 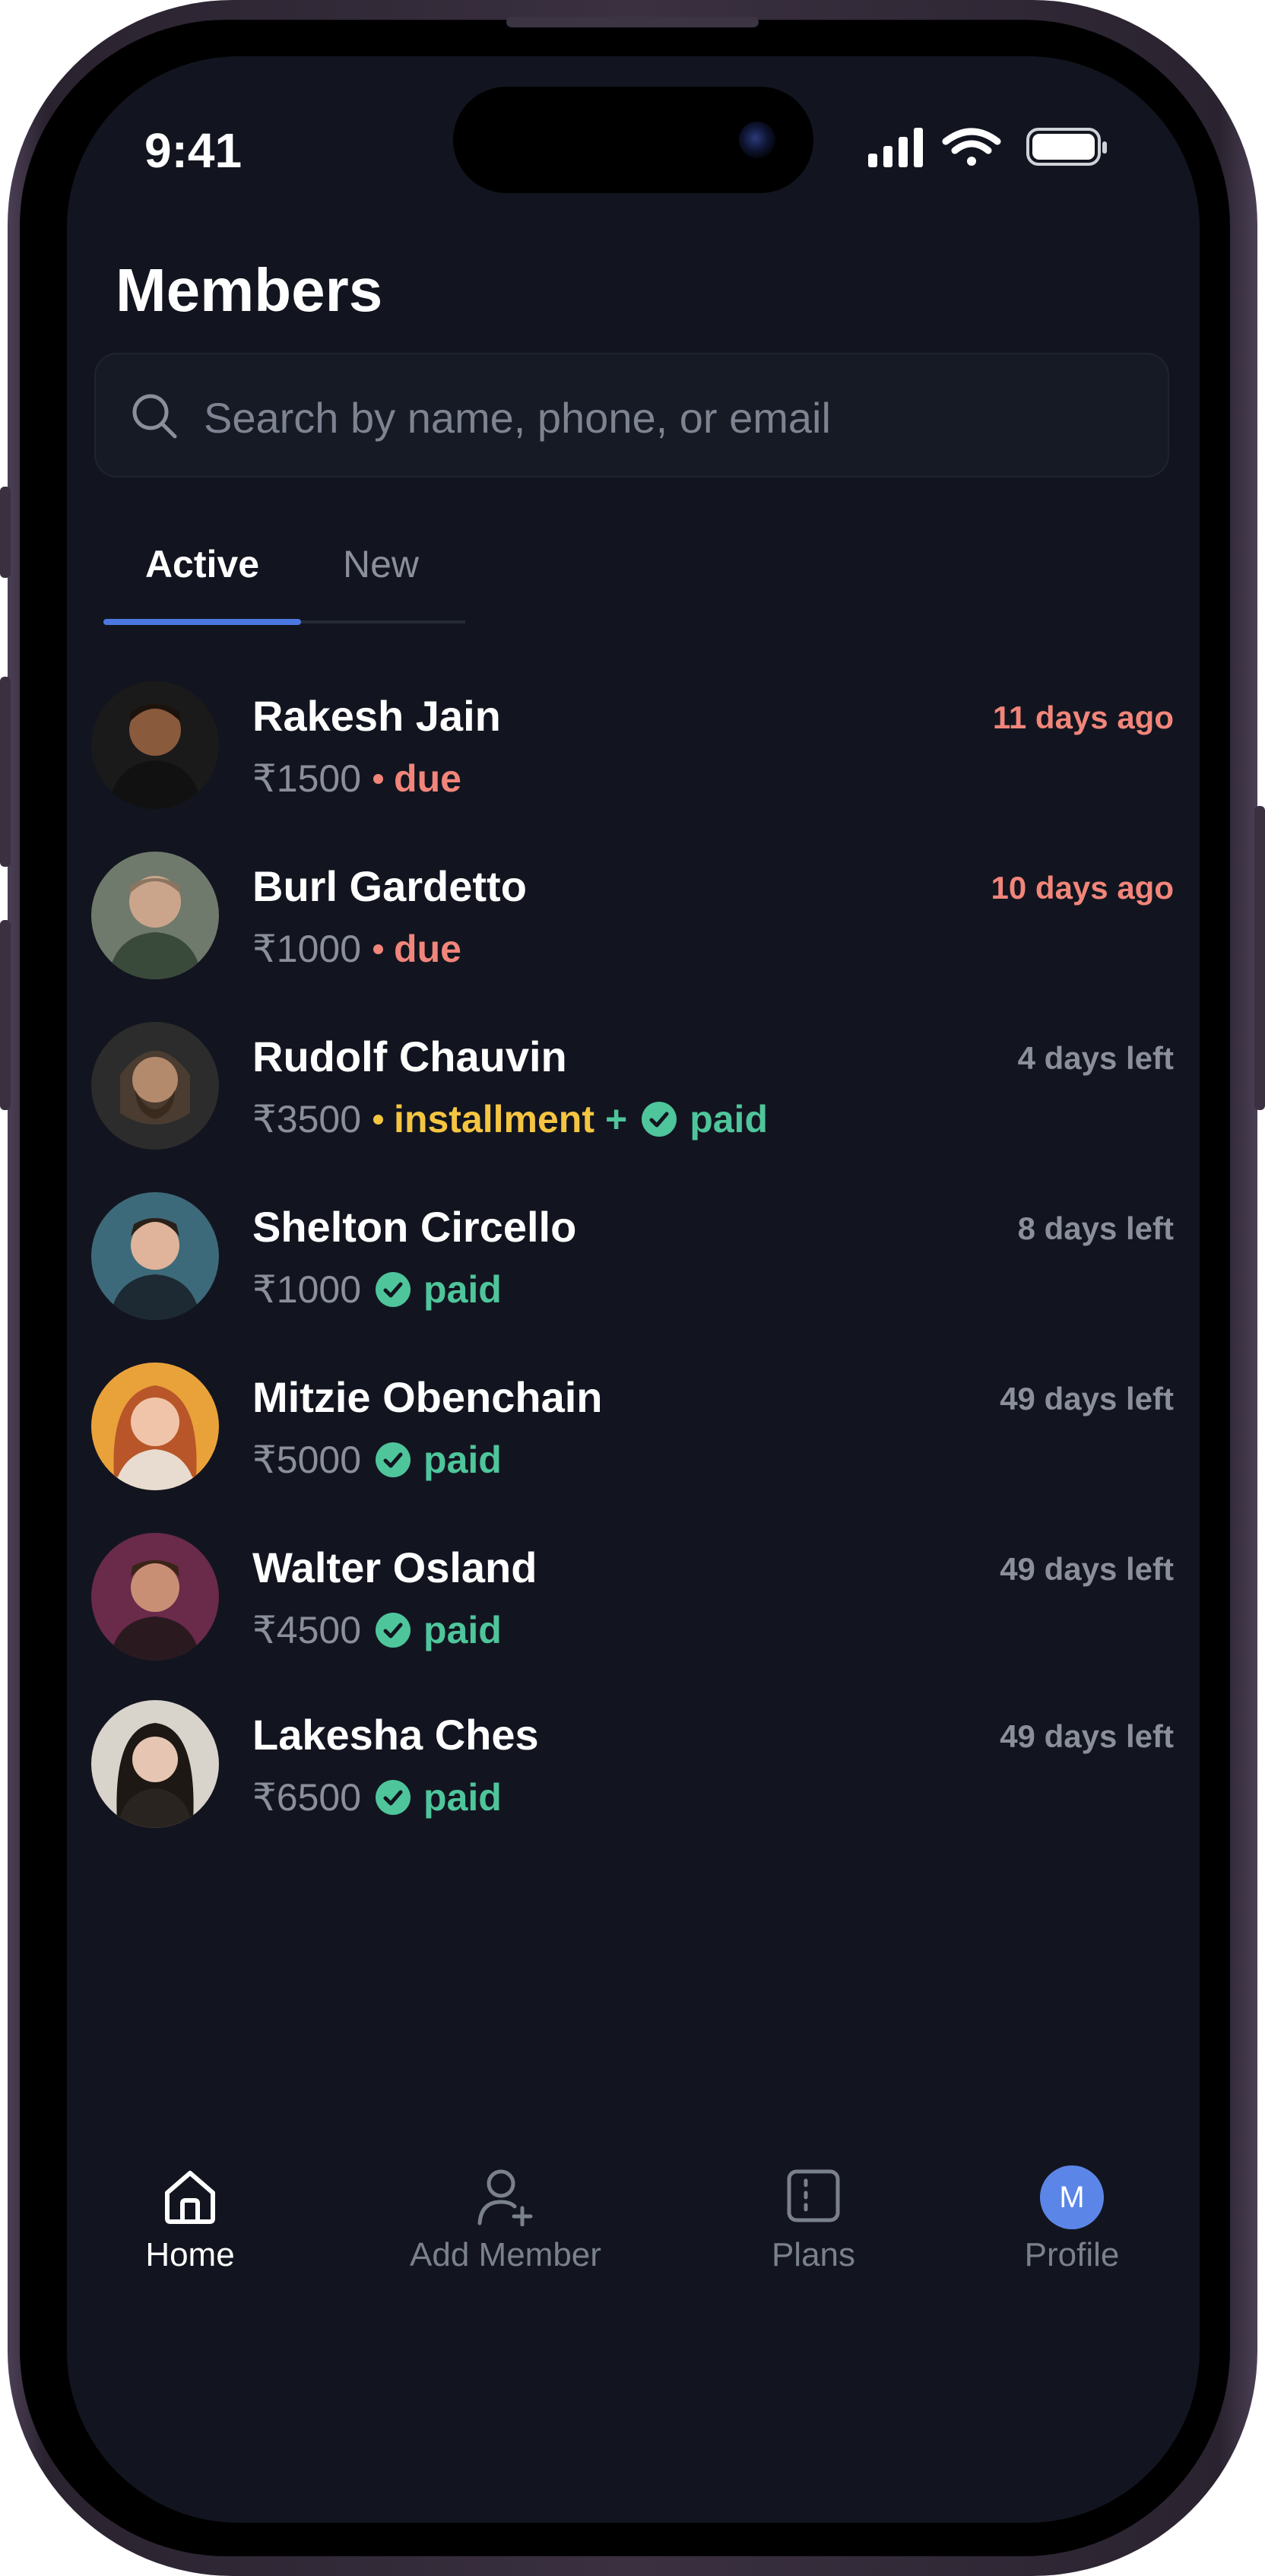 I want to click on power-button, so click(x=1259, y=958).